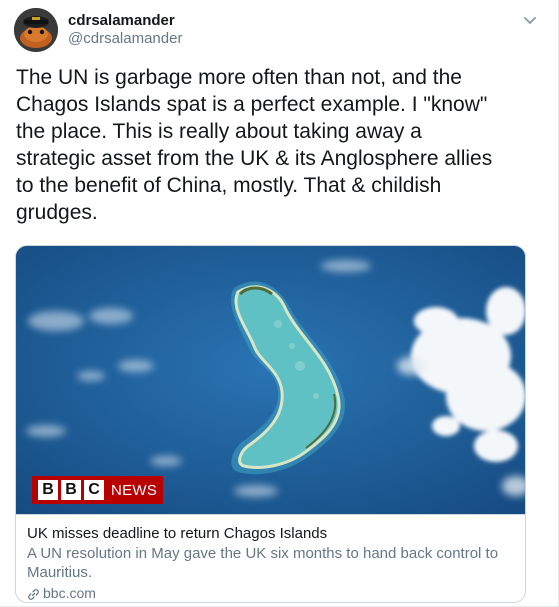 The width and height of the screenshot is (559, 607). What do you see at coordinates (69, 593) in the screenshot?
I see `card-domain-text: bbc.com` at bounding box center [69, 593].